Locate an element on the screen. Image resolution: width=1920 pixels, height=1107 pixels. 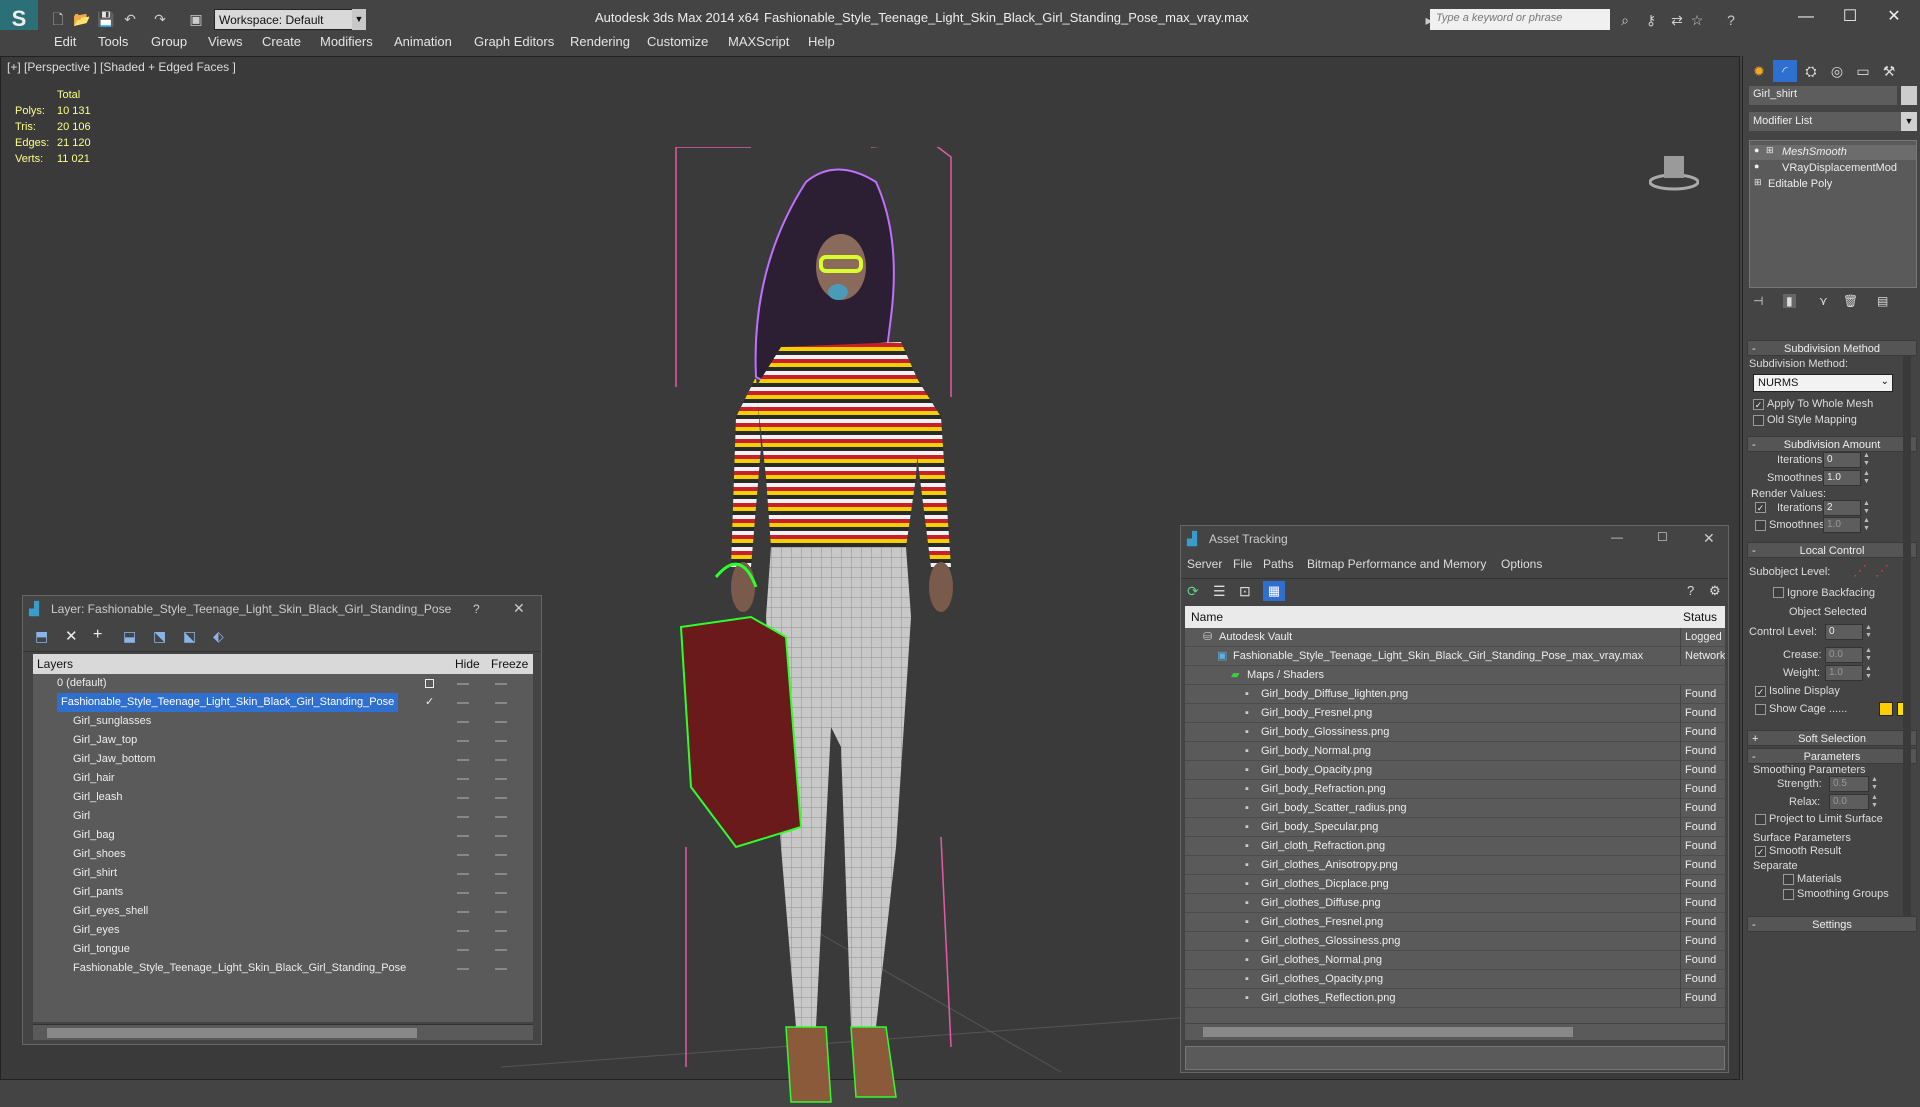
strength-spinner: ▲ ▼ is located at coordinates (1875, 784).